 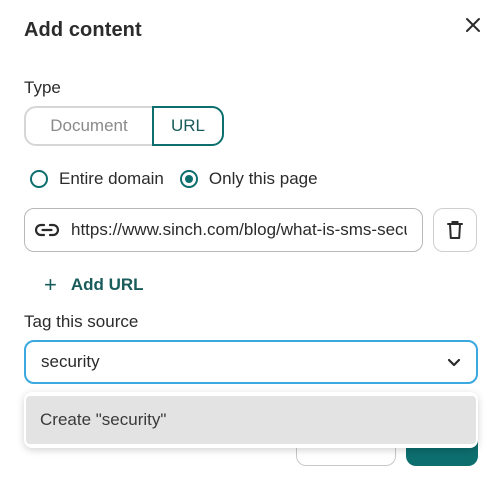 I want to click on close-button, so click(x=473, y=25).